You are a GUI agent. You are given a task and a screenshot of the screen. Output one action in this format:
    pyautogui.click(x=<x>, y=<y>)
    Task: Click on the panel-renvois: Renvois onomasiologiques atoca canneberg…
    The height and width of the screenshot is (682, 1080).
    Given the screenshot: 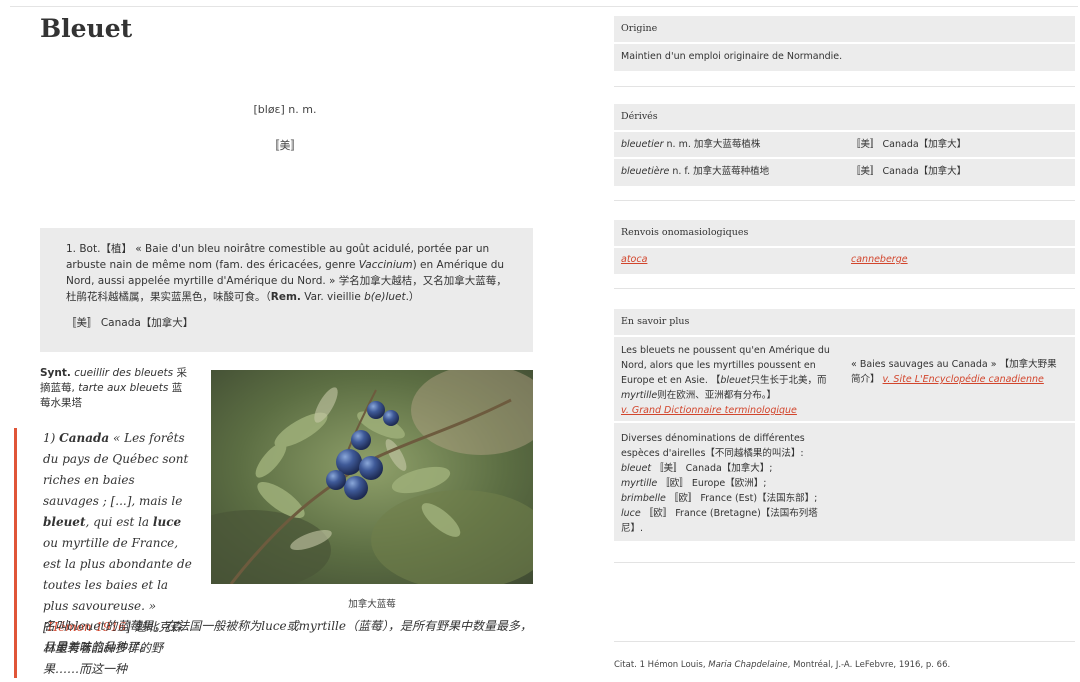 What is the action you would take?
    pyautogui.click(x=844, y=247)
    